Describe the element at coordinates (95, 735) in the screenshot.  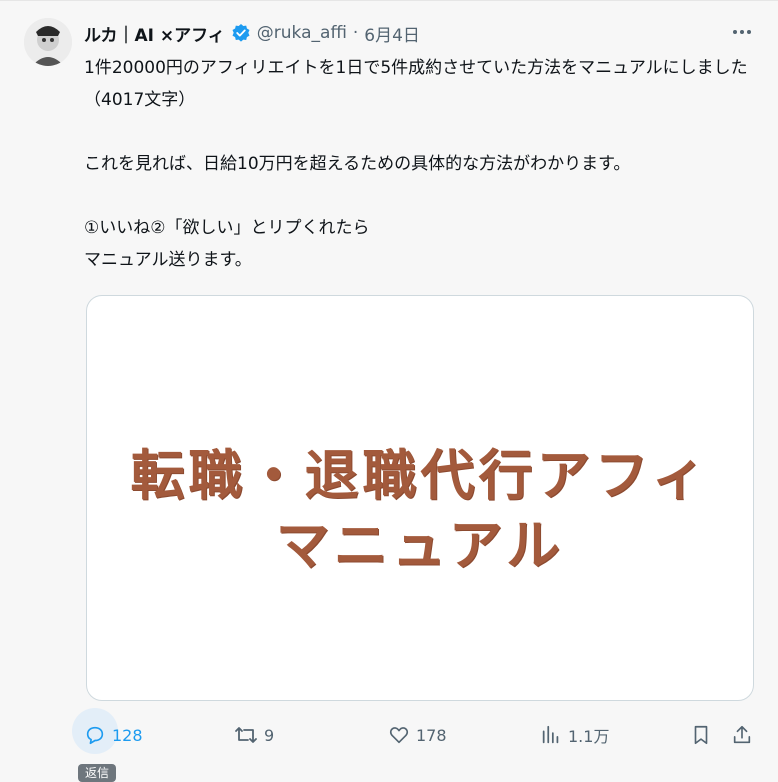
I see `reply-icon` at that location.